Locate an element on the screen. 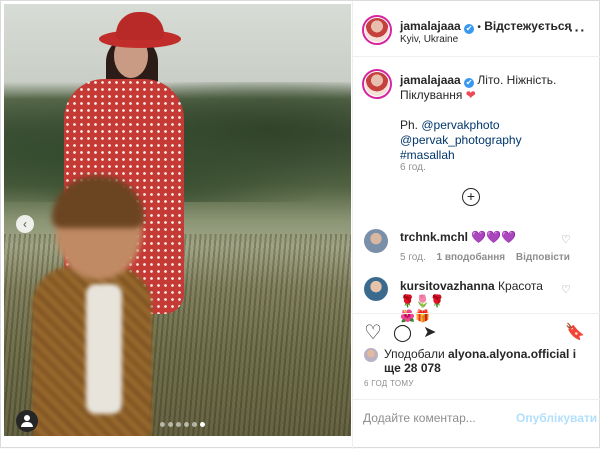 This screenshot has width=600, height=449. caption-credit: Ph. @pervakphoto is located at coordinates (495, 125).